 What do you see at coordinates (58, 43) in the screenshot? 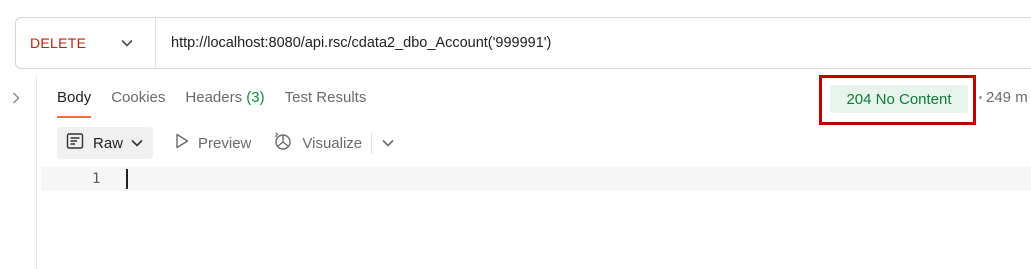
I see `method-label: DELETE` at bounding box center [58, 43].